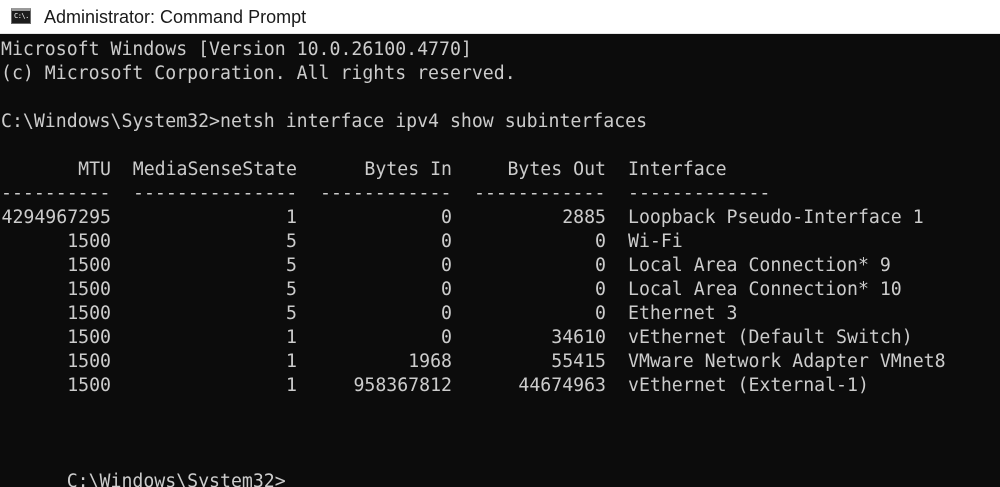  What do you see at coordinates (578, 337) in the screenshot?
I see `table-cell-bytes-out: 34610` at bounding box center [578, 337].